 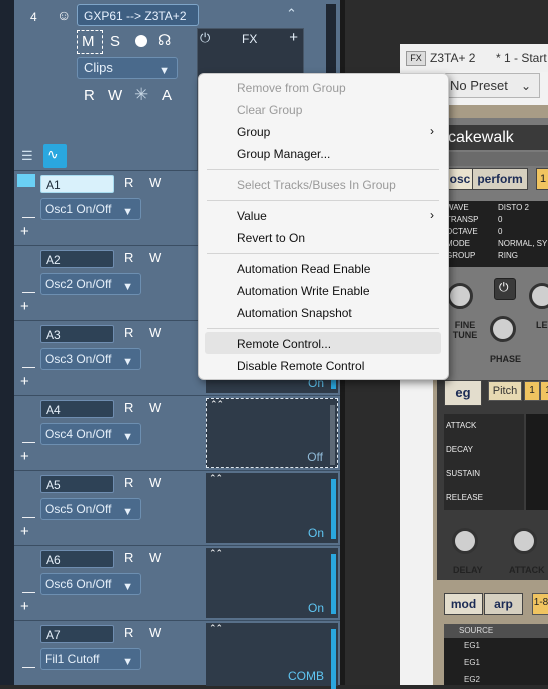 I want to click on lane-name-field: A3, so click(x=77, y=334).